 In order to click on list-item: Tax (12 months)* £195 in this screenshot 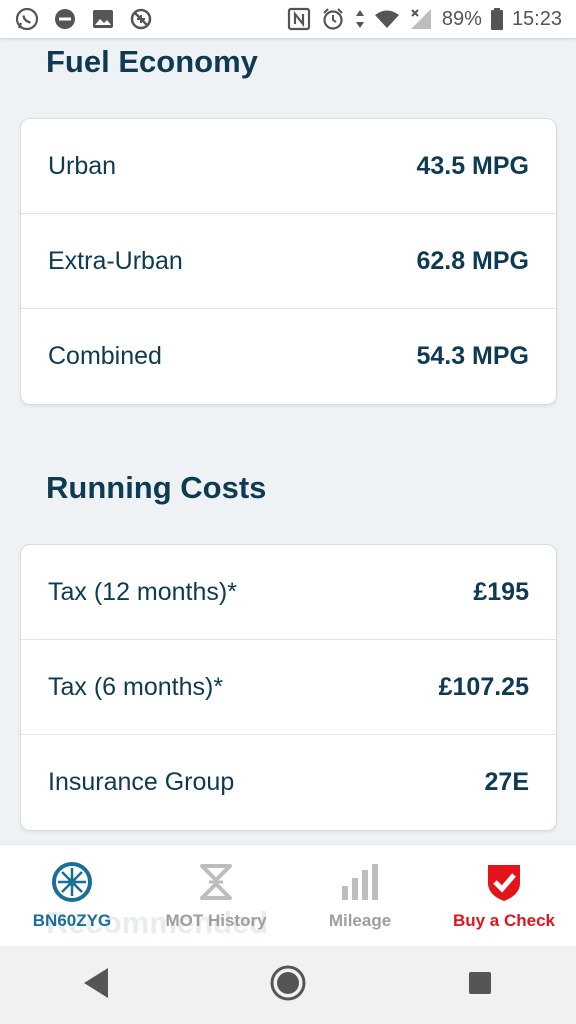, I will do `click(288, 592)`.